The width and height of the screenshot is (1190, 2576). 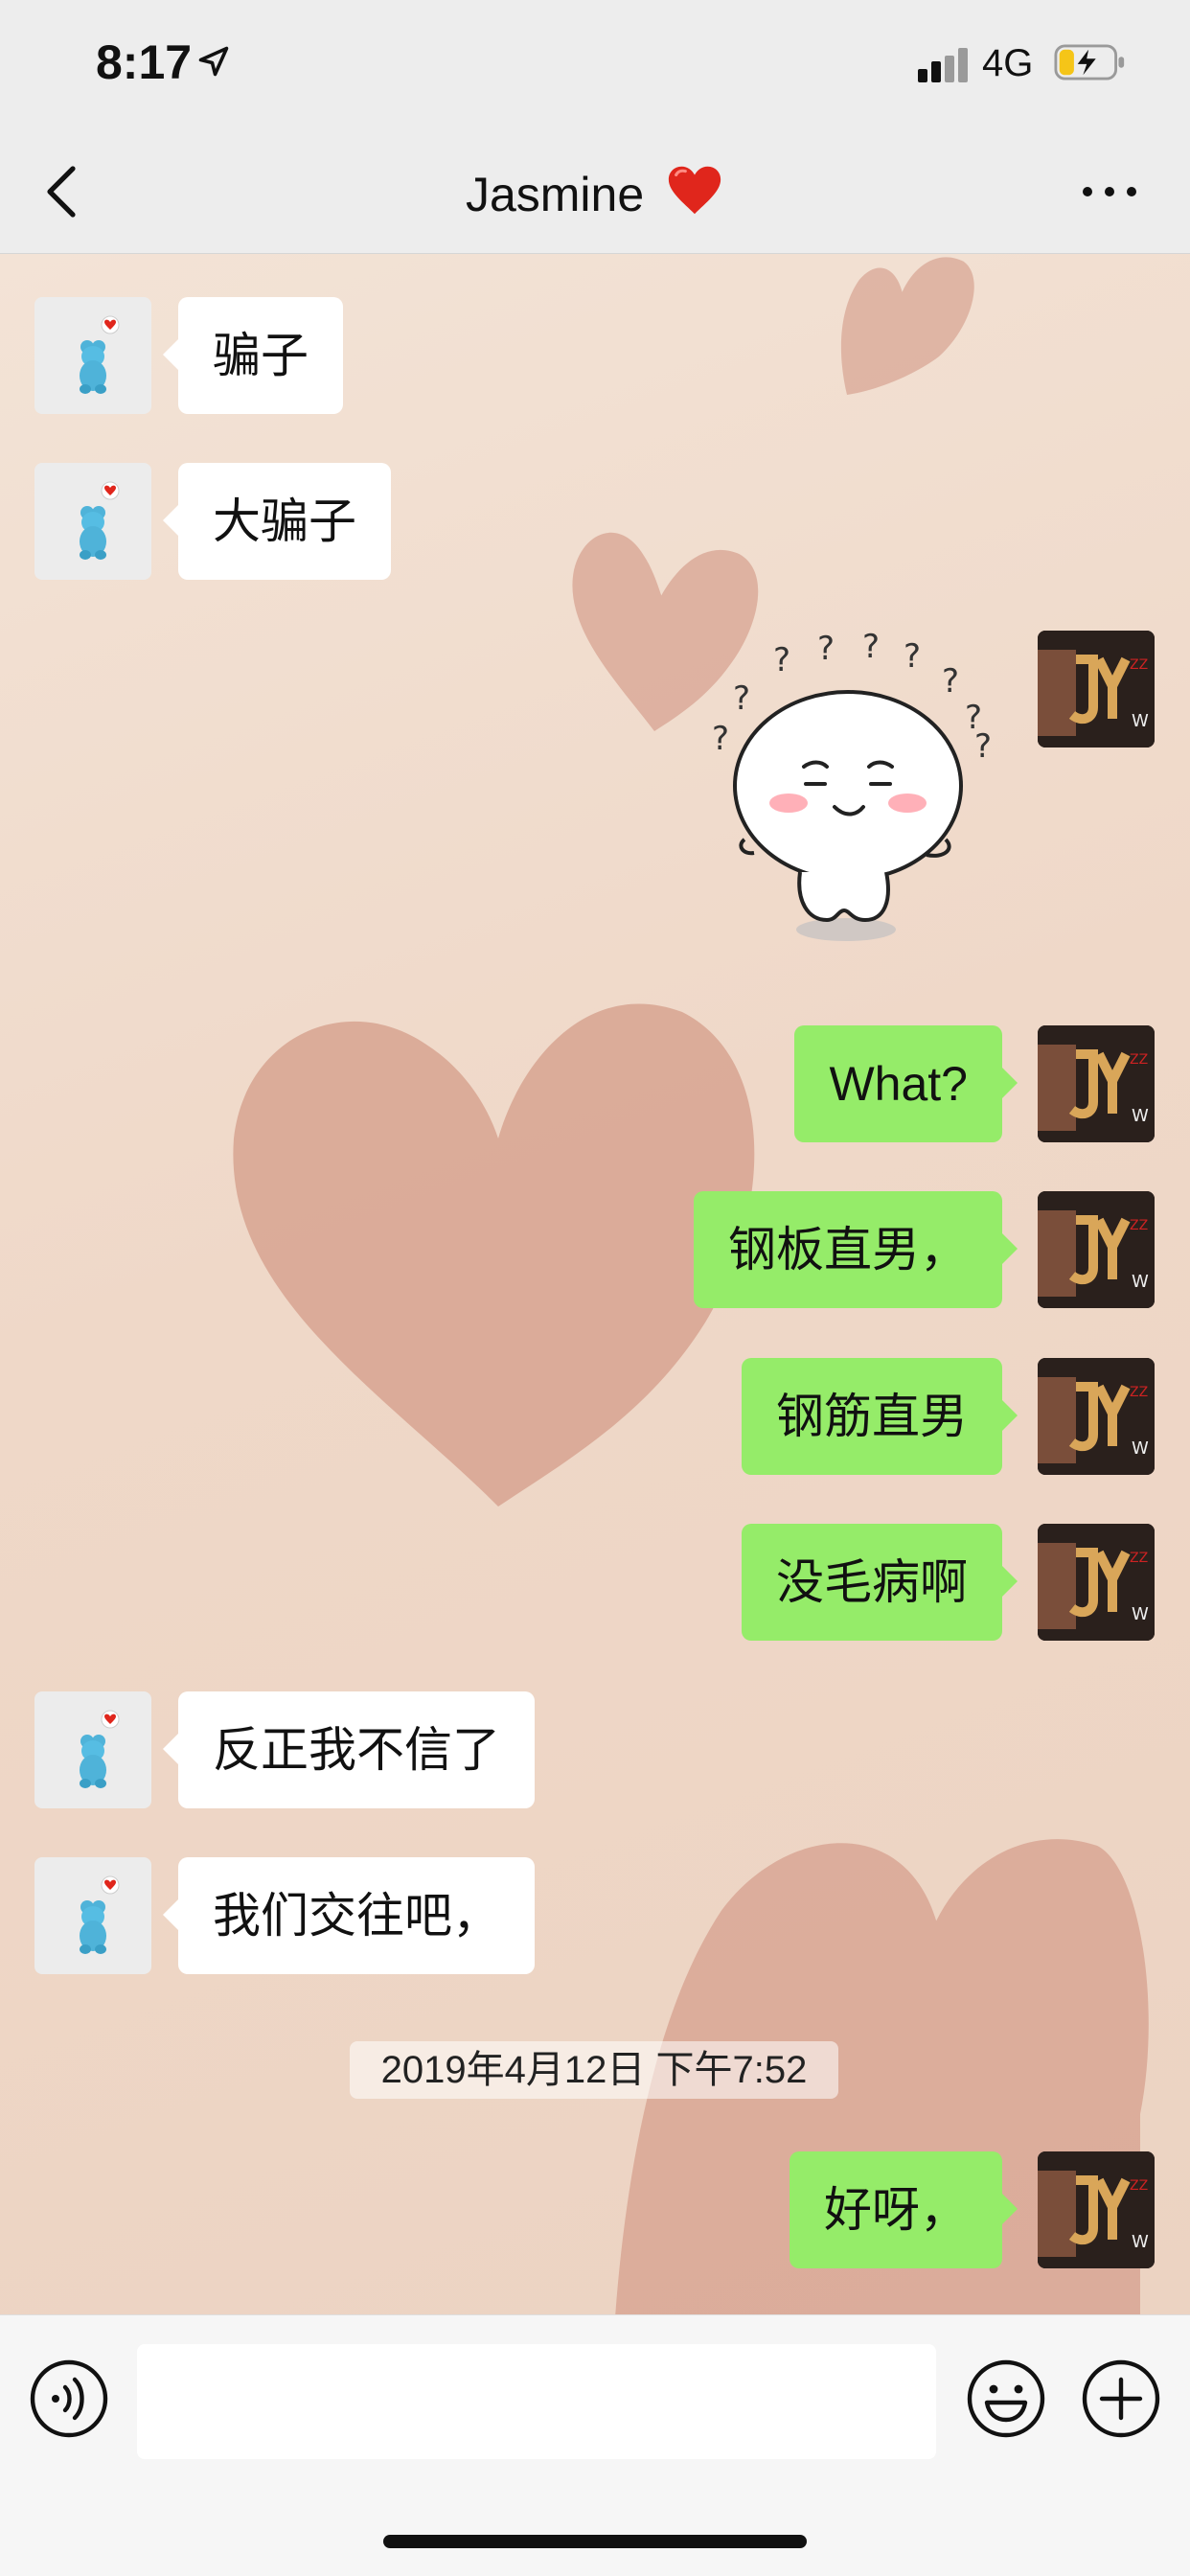 What do you see at coordinates (253, 355) in the screenshot?
I see `message-bubble-incoming: 骗子` at bounding box center [253, 355].